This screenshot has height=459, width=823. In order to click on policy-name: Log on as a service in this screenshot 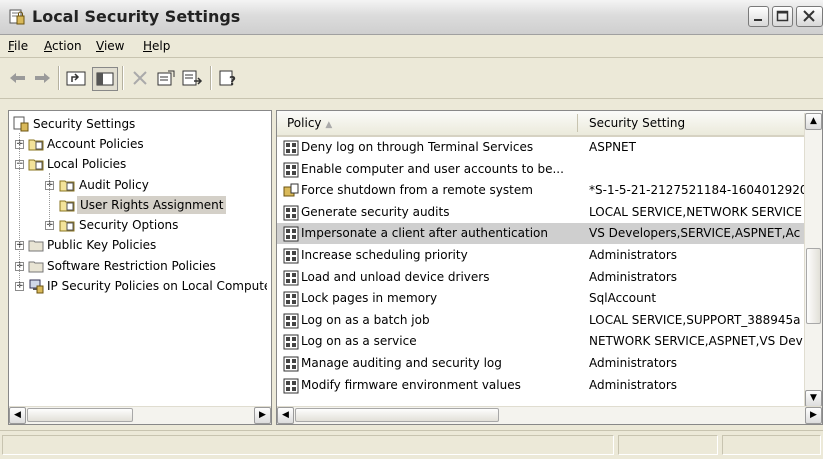, I will do `click(359, 341)`.